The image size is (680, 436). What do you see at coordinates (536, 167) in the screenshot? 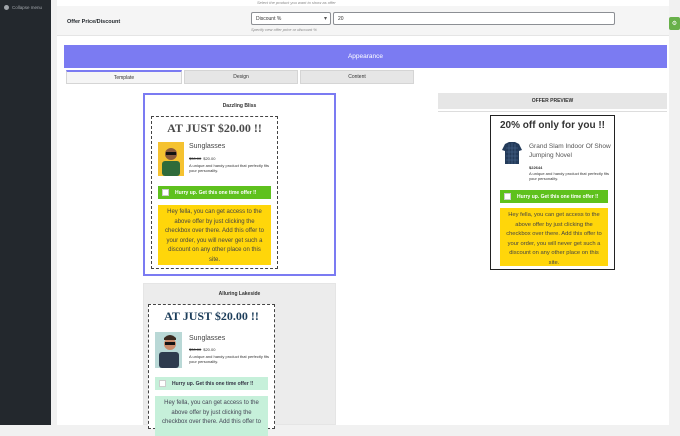
I see `preview-price: $22644` at bounding box center [536, 167].